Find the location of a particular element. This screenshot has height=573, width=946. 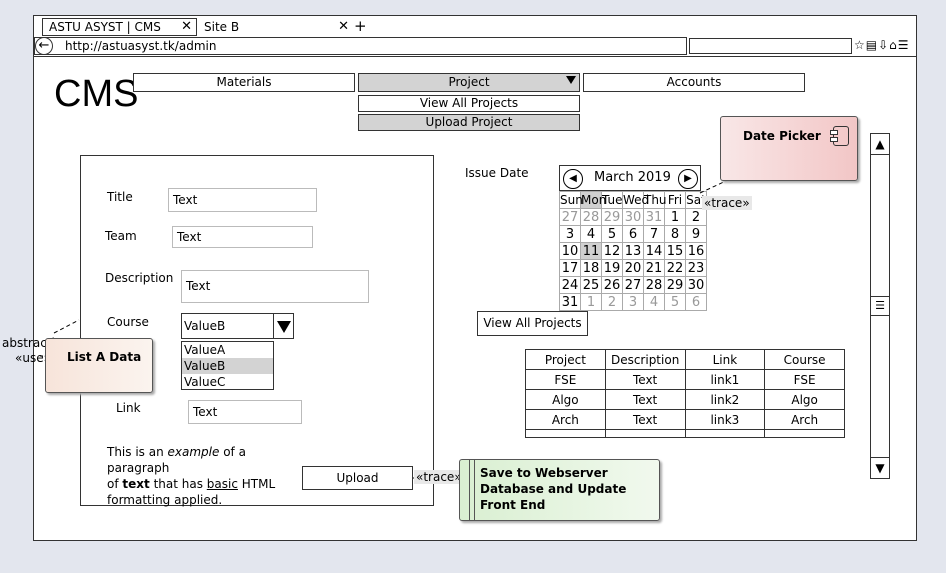

calendar-day: 13 is located at coordinates (633, 251).